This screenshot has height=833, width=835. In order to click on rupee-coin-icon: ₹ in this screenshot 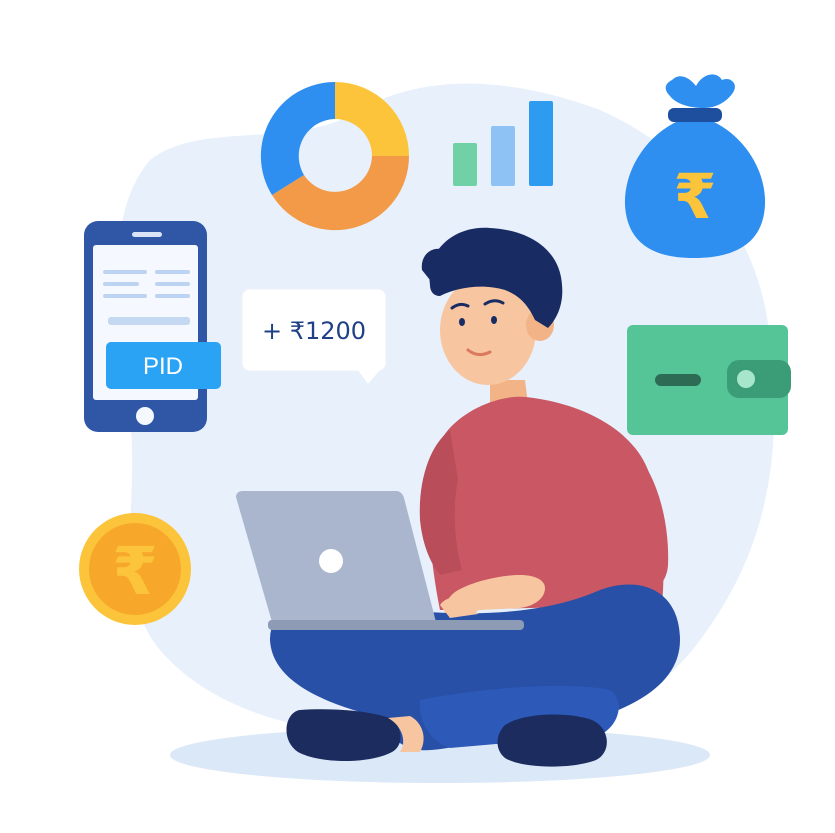, I will do `click(135, 569)`.